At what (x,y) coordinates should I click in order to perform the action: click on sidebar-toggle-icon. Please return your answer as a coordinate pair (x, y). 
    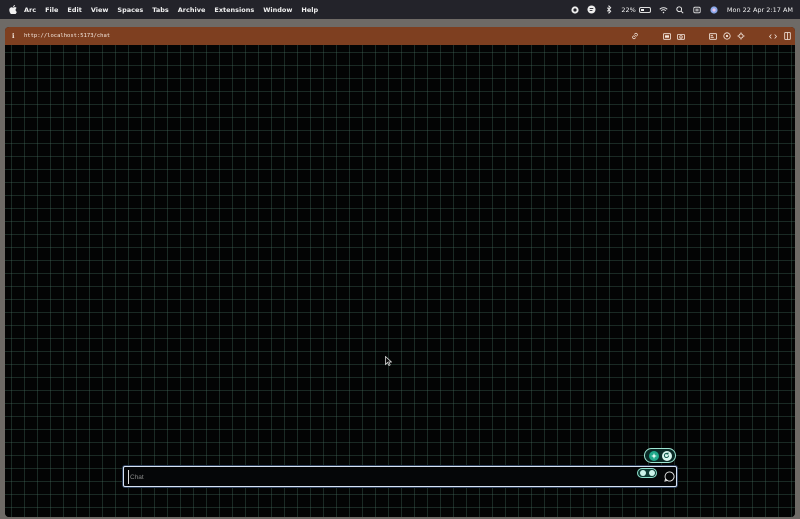
    Looking at the image, I should click on (787, 36).